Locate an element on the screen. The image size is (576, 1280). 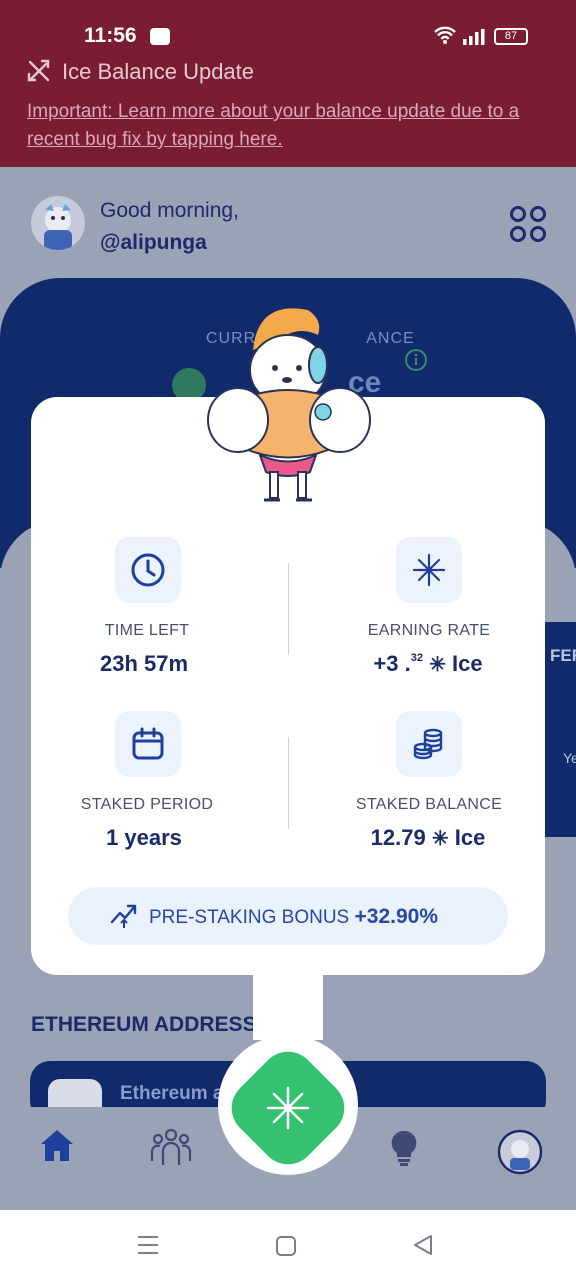
earning-rate-value: +3 .32 ✳ Ice is located at coordinates (428, 663).